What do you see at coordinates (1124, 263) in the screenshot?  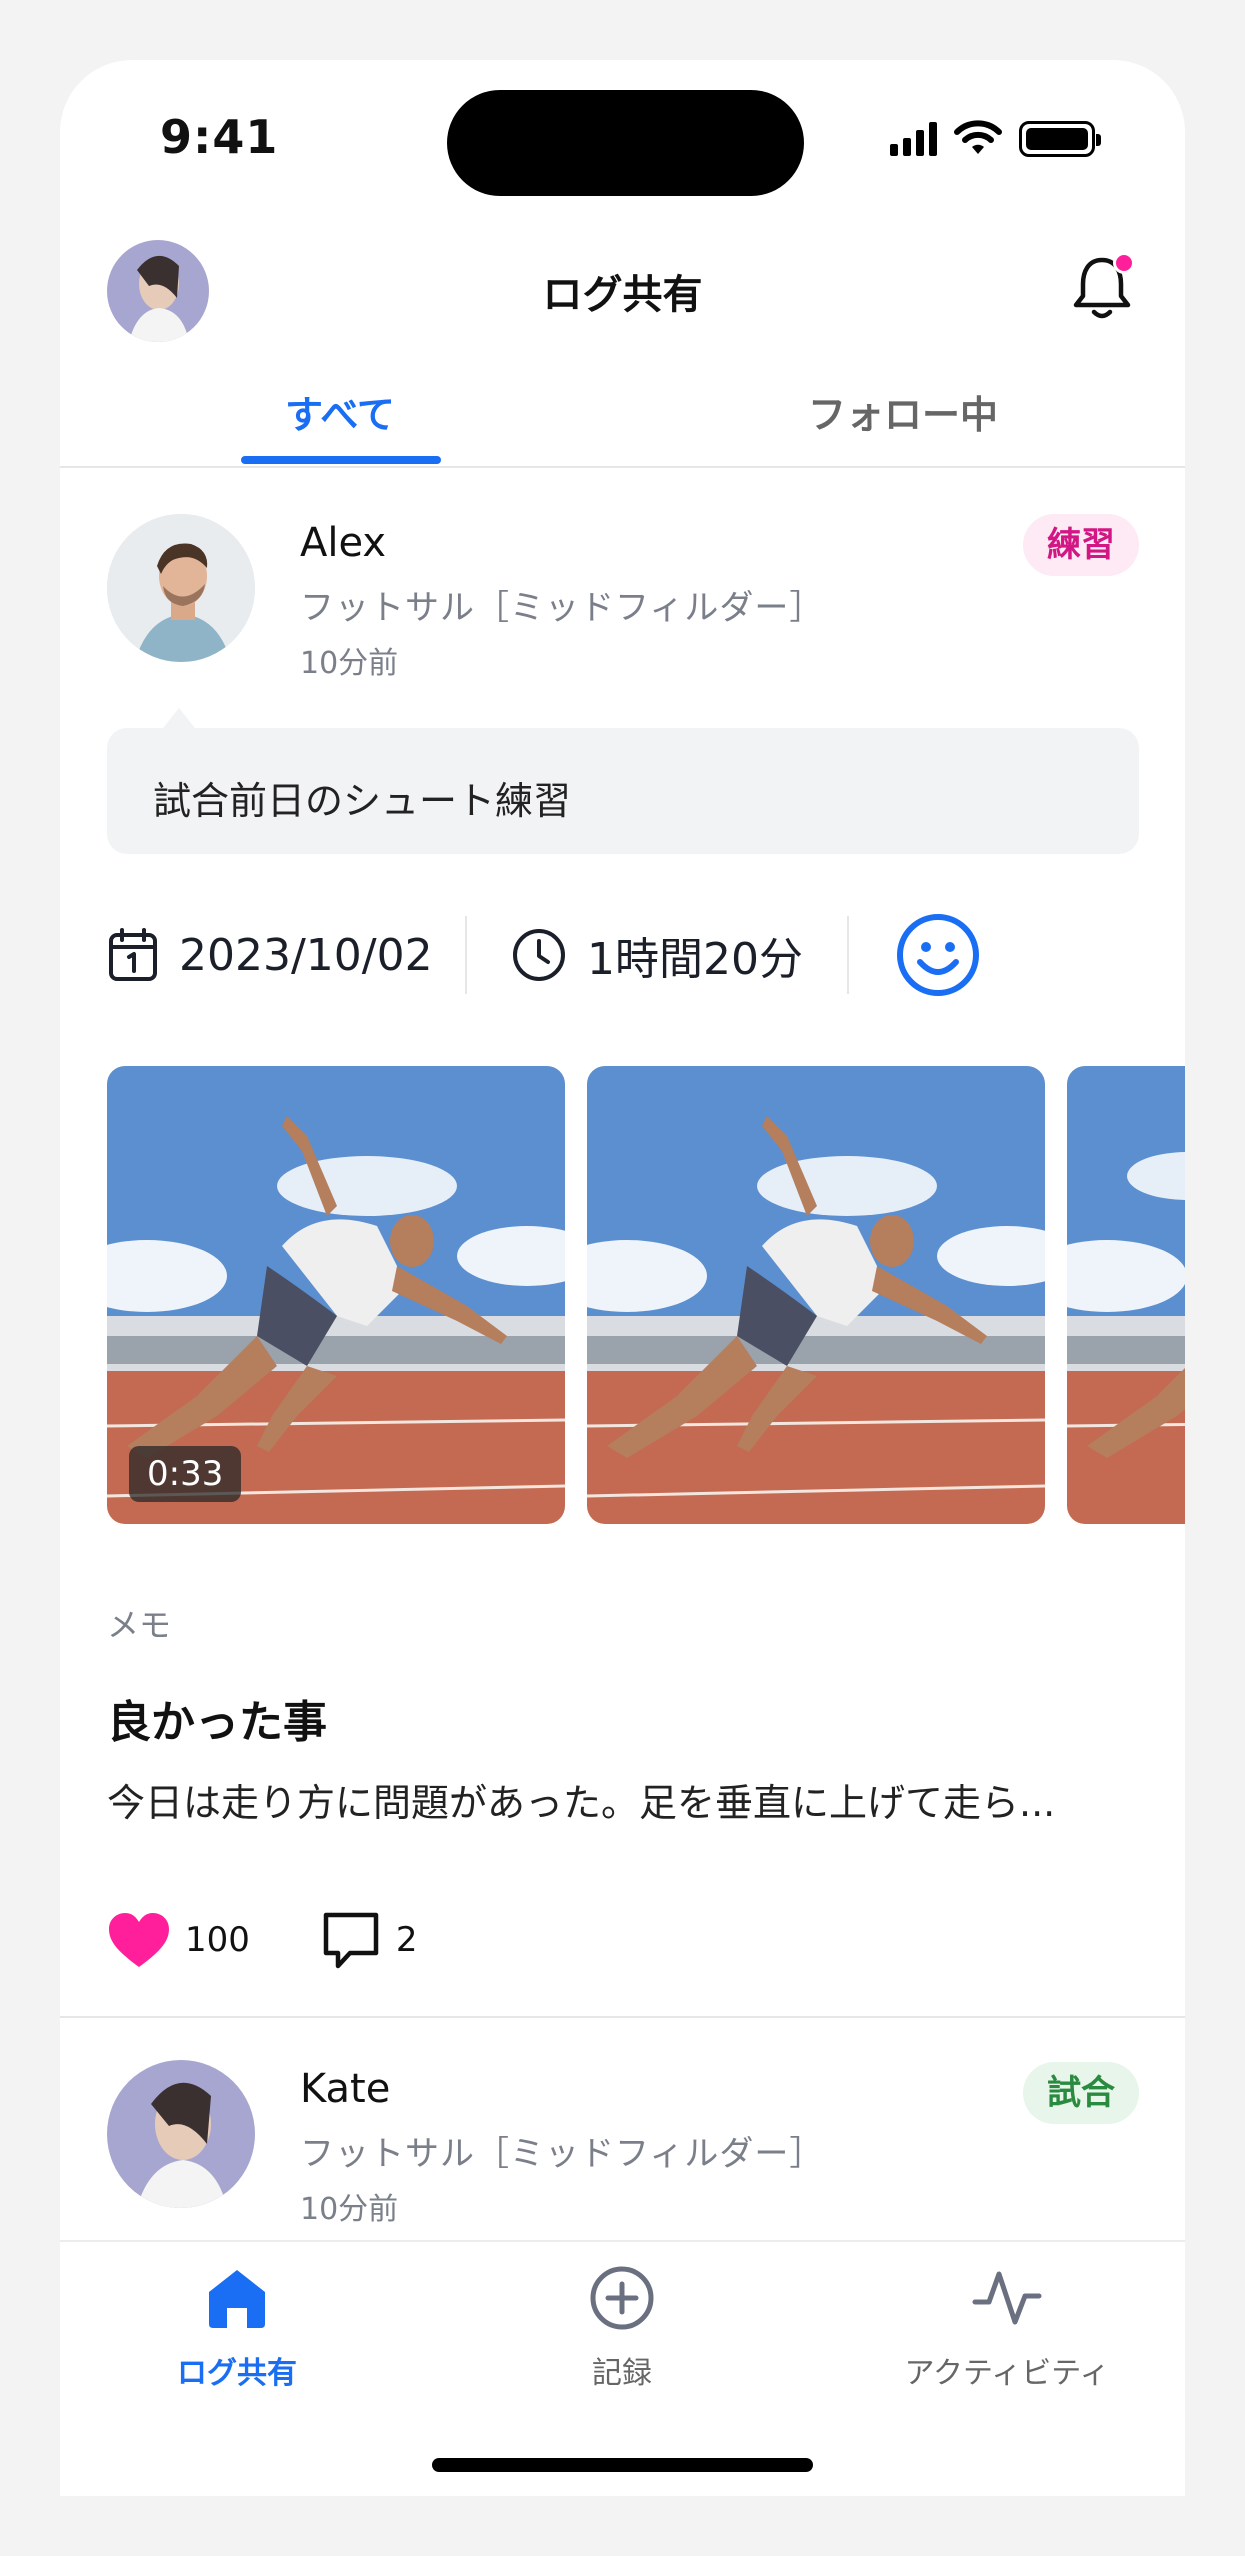 I see `notification-dot` at bounding box center [1124, 263].